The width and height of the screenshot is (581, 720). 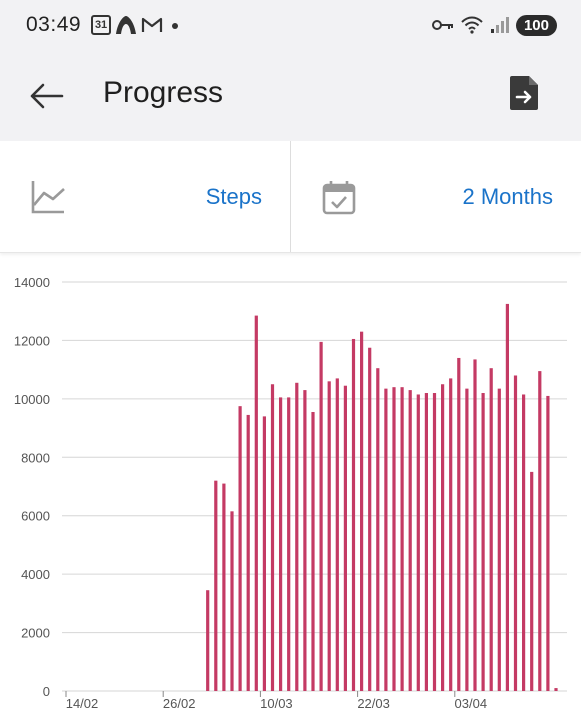 I want to click on gmail-icon, so click(x=152, y=24).